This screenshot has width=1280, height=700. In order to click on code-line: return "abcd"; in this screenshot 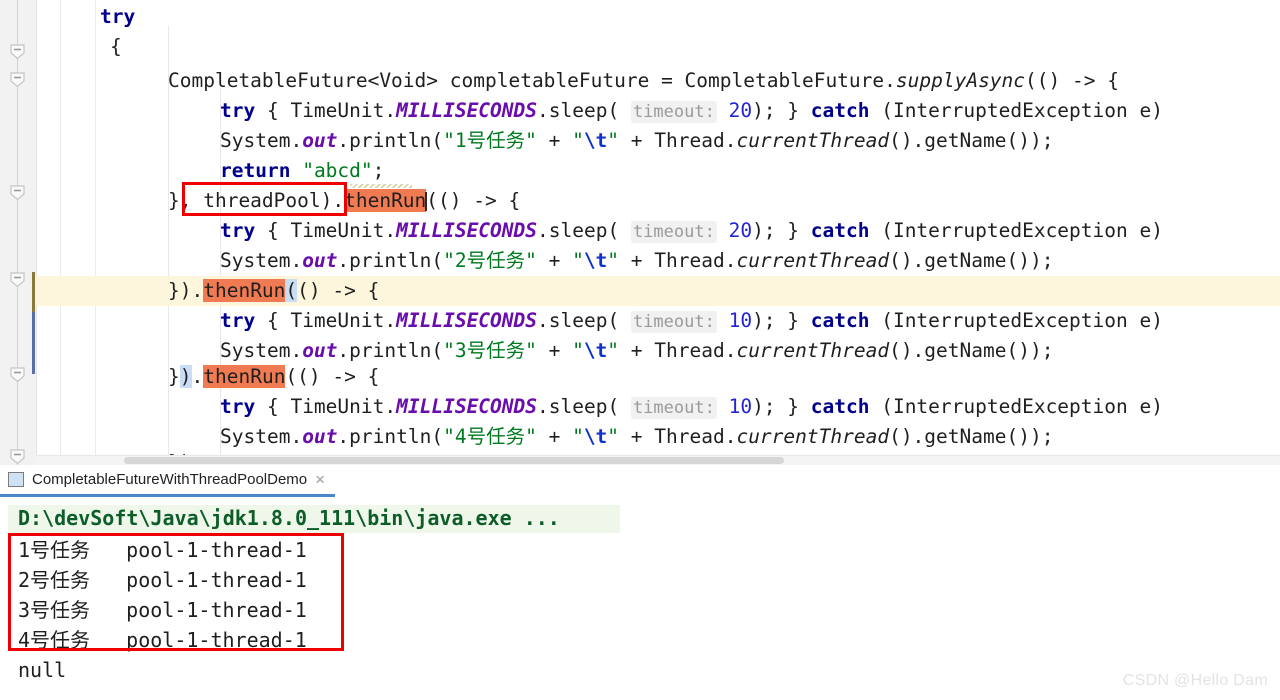, I will do `click(302, 171)`.